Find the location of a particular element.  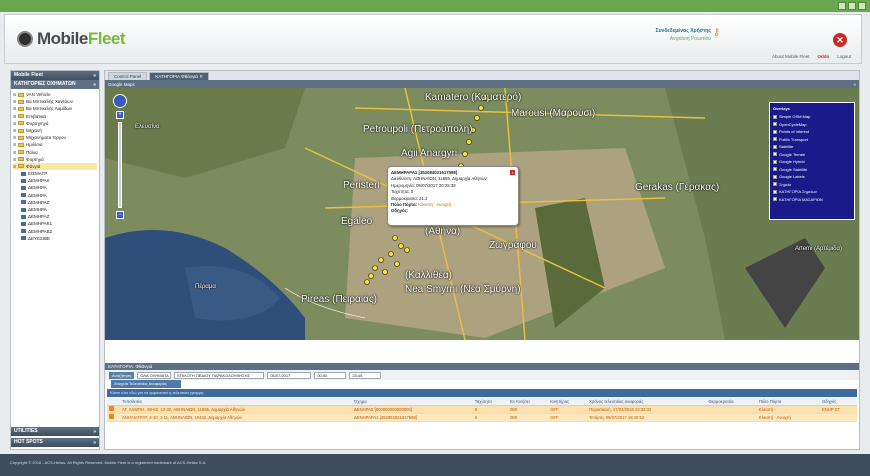

column-header: Τοποθεσία is located at coordinates (236, 402).